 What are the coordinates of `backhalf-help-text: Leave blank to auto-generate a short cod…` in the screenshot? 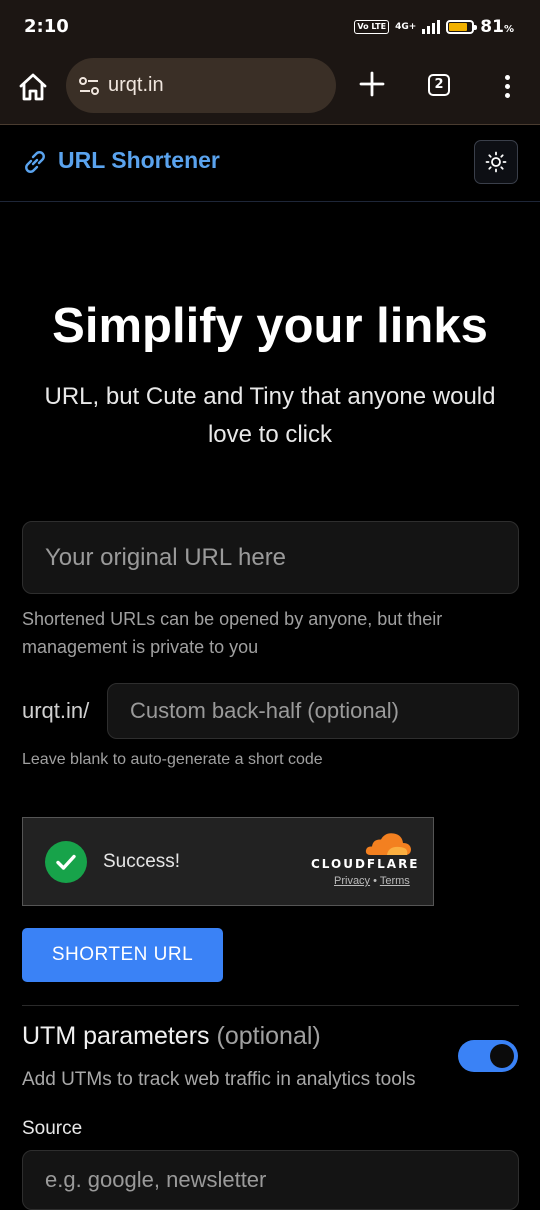 It's located at (172, 759).